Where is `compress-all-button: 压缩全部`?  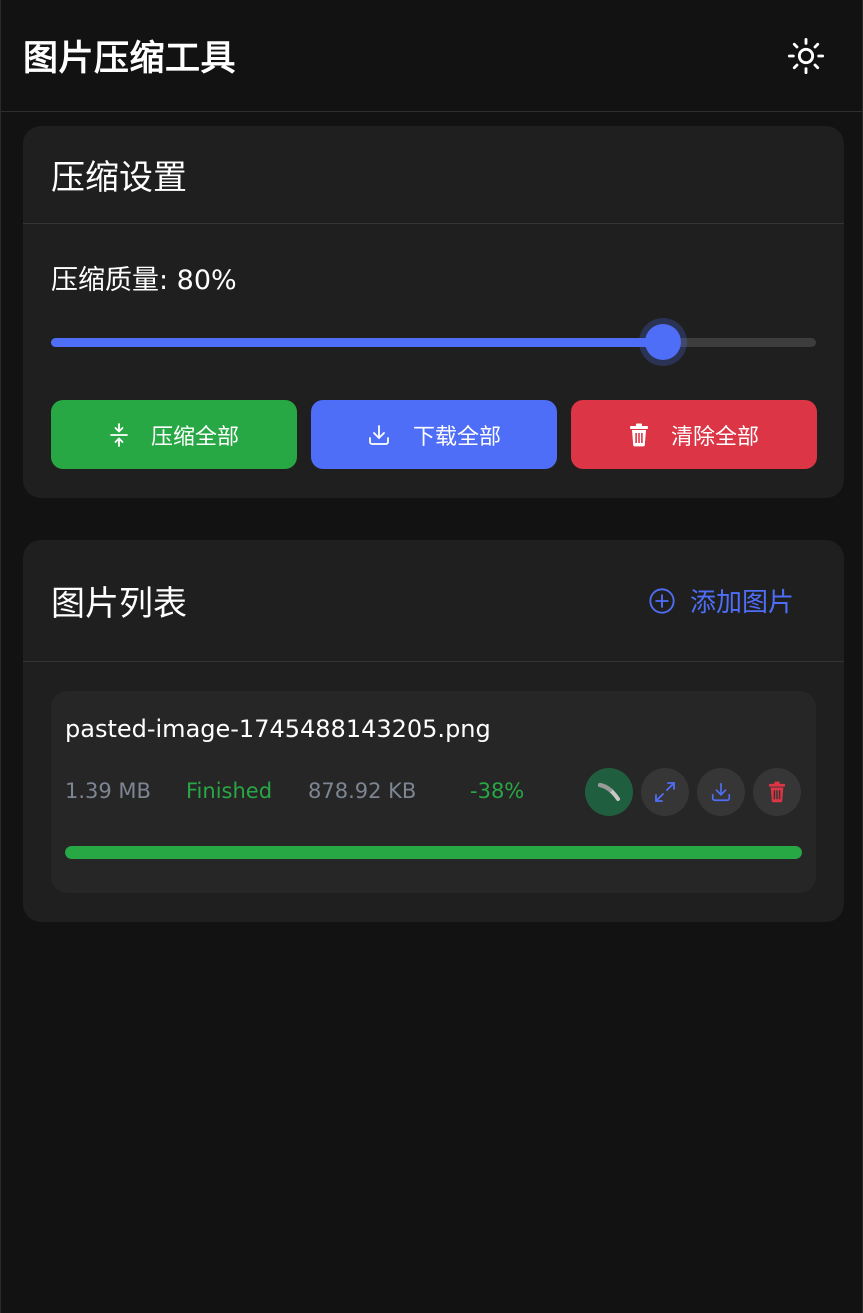 compress-all-button: 压缩全部 is located at coordinates (174, 434).